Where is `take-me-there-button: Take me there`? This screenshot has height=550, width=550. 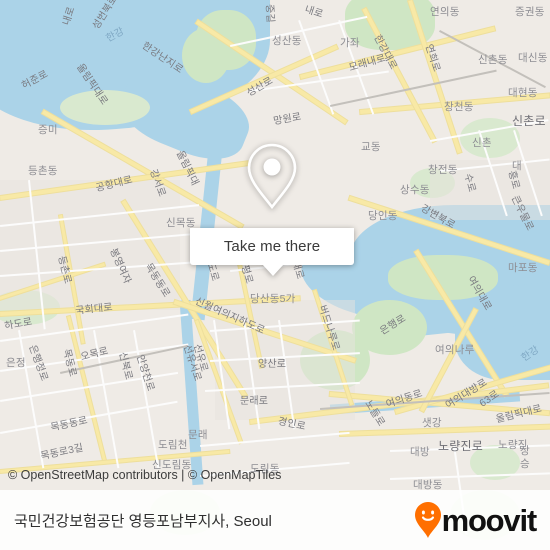 take-me-there-button: Take me there is located at coordinates (272, 246).